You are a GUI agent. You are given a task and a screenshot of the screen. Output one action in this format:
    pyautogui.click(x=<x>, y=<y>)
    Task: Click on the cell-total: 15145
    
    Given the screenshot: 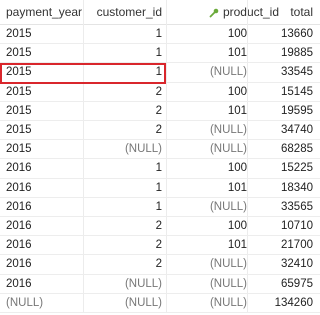 What is the action you would take?
    pyautogui.click(x=281, y=93)
    